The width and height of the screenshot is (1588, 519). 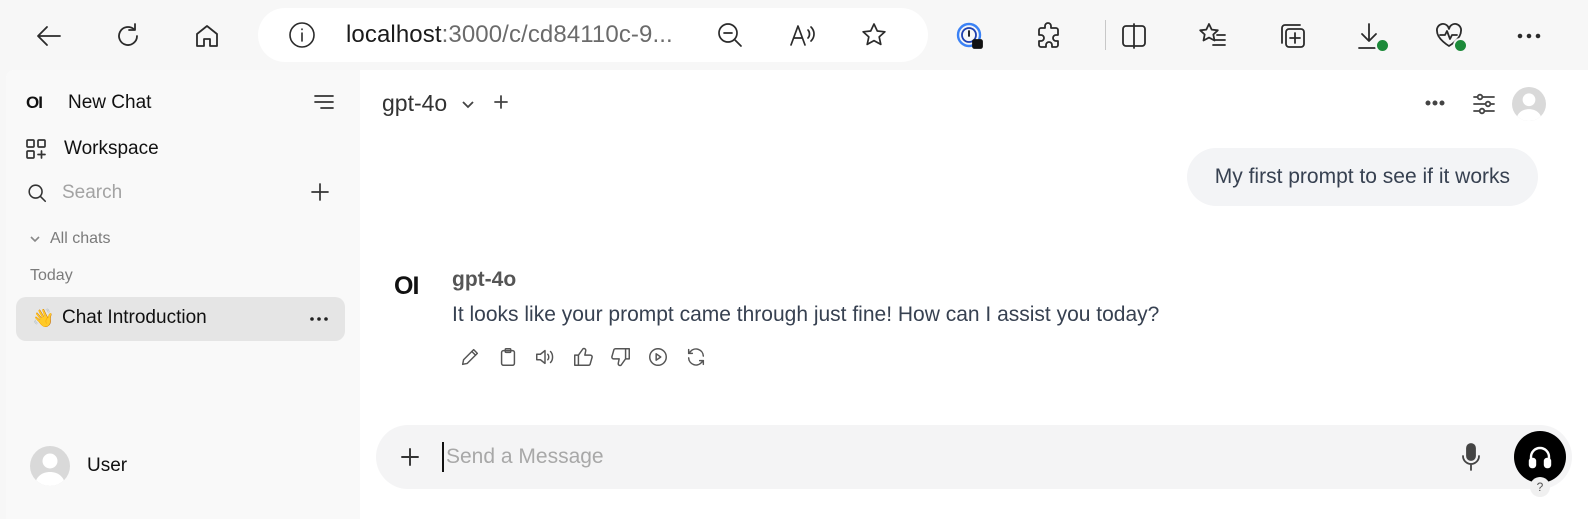 I want to click on new-chat-label: New Chat, so click(x=110, y=102).